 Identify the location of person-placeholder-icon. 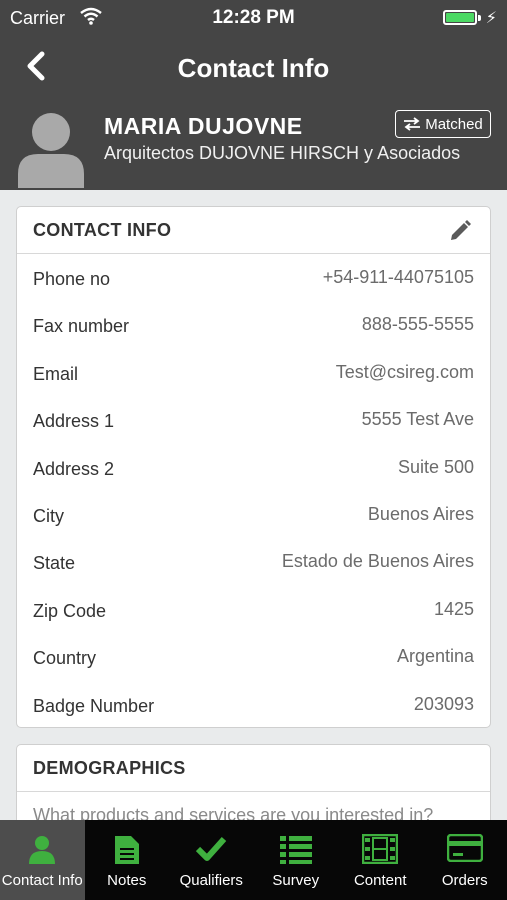
(51, 150).